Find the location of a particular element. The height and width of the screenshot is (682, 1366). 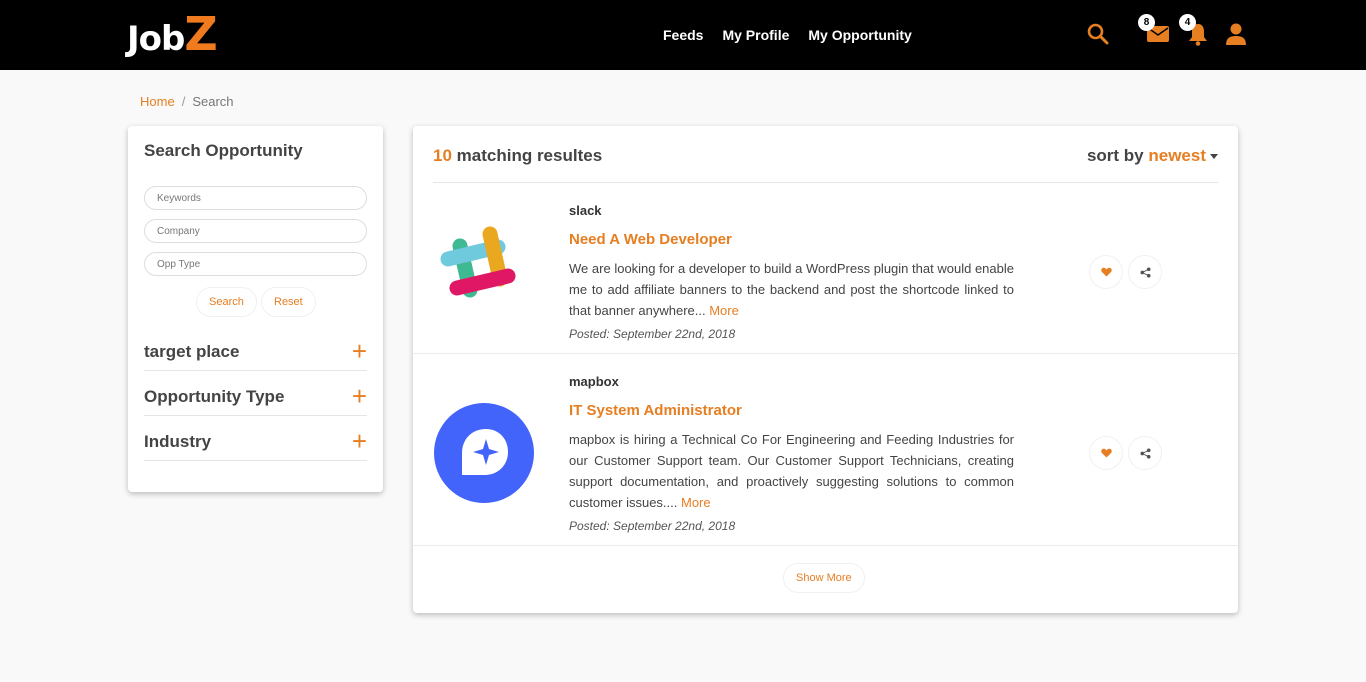

mapbox-logo is located at coordinates (484, 453).